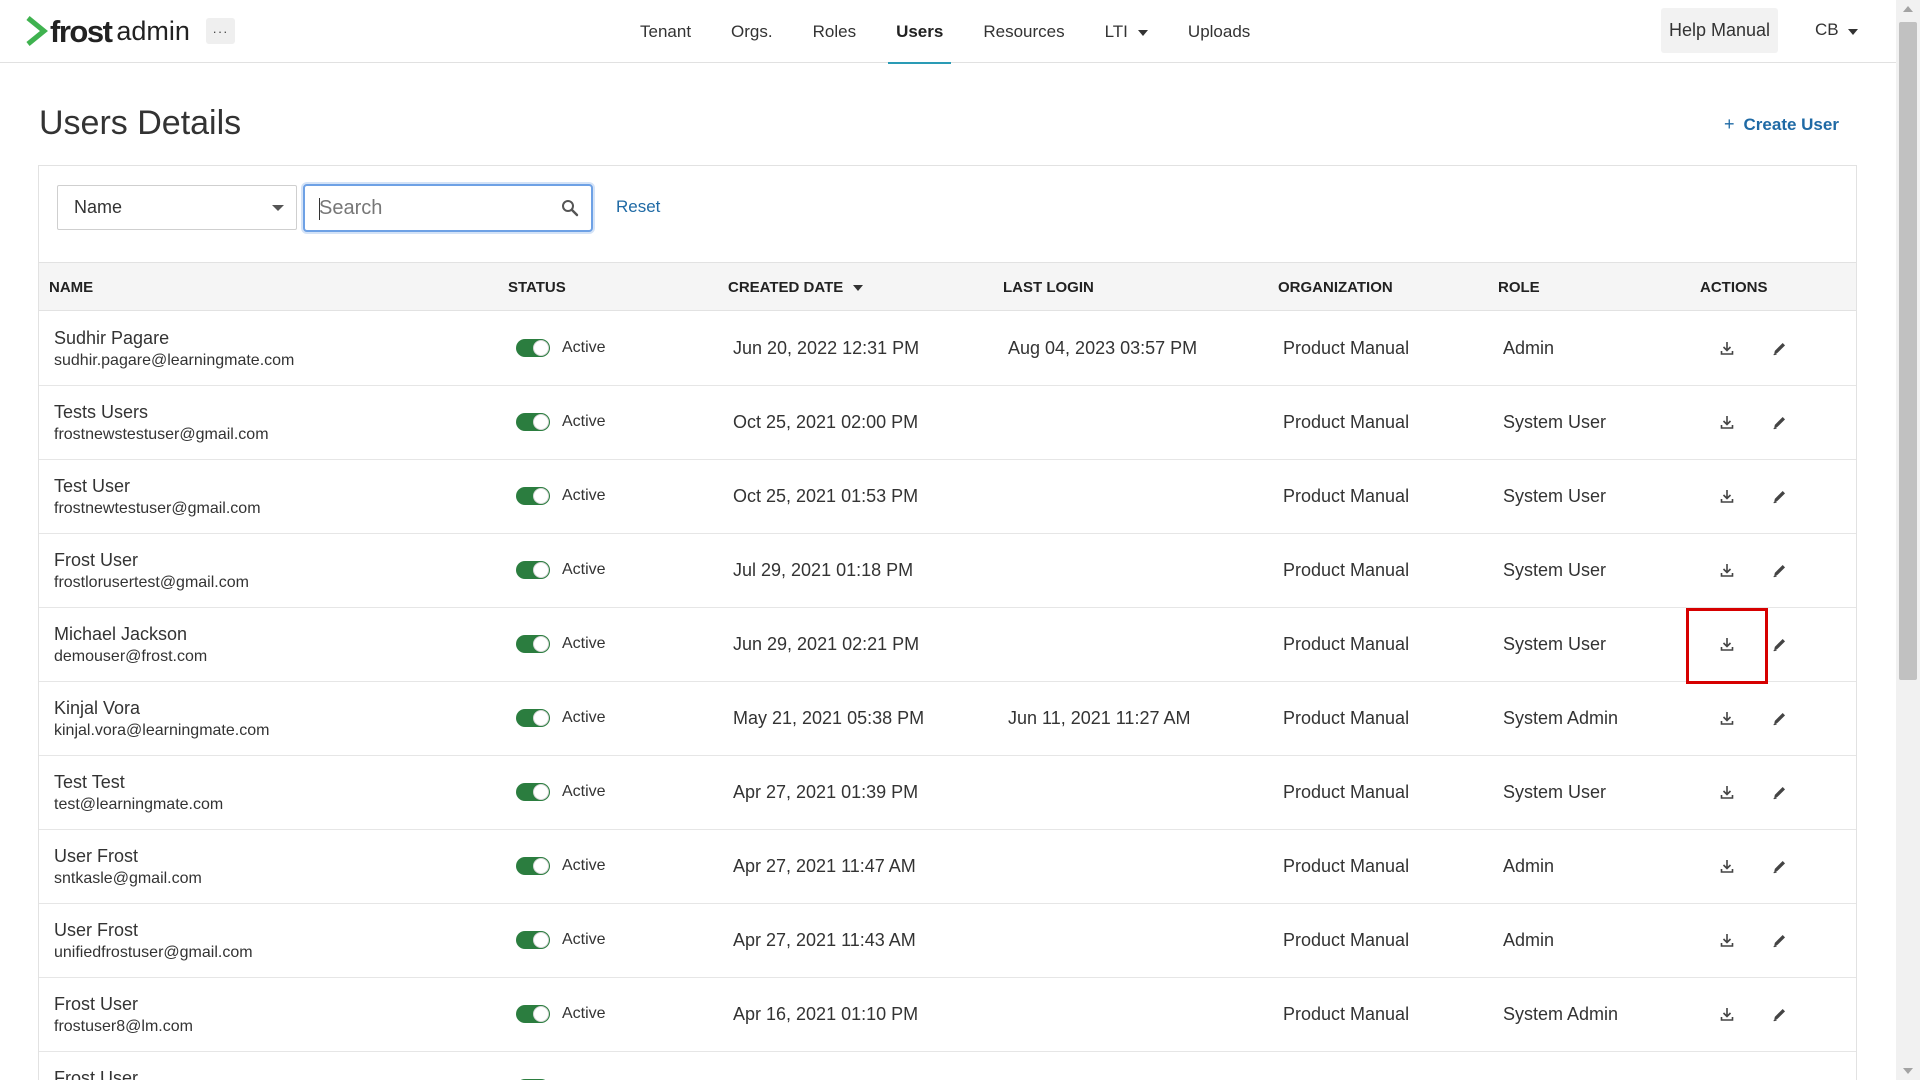  I want to click on table-row: Frost UserActive, so click(947, 1066).